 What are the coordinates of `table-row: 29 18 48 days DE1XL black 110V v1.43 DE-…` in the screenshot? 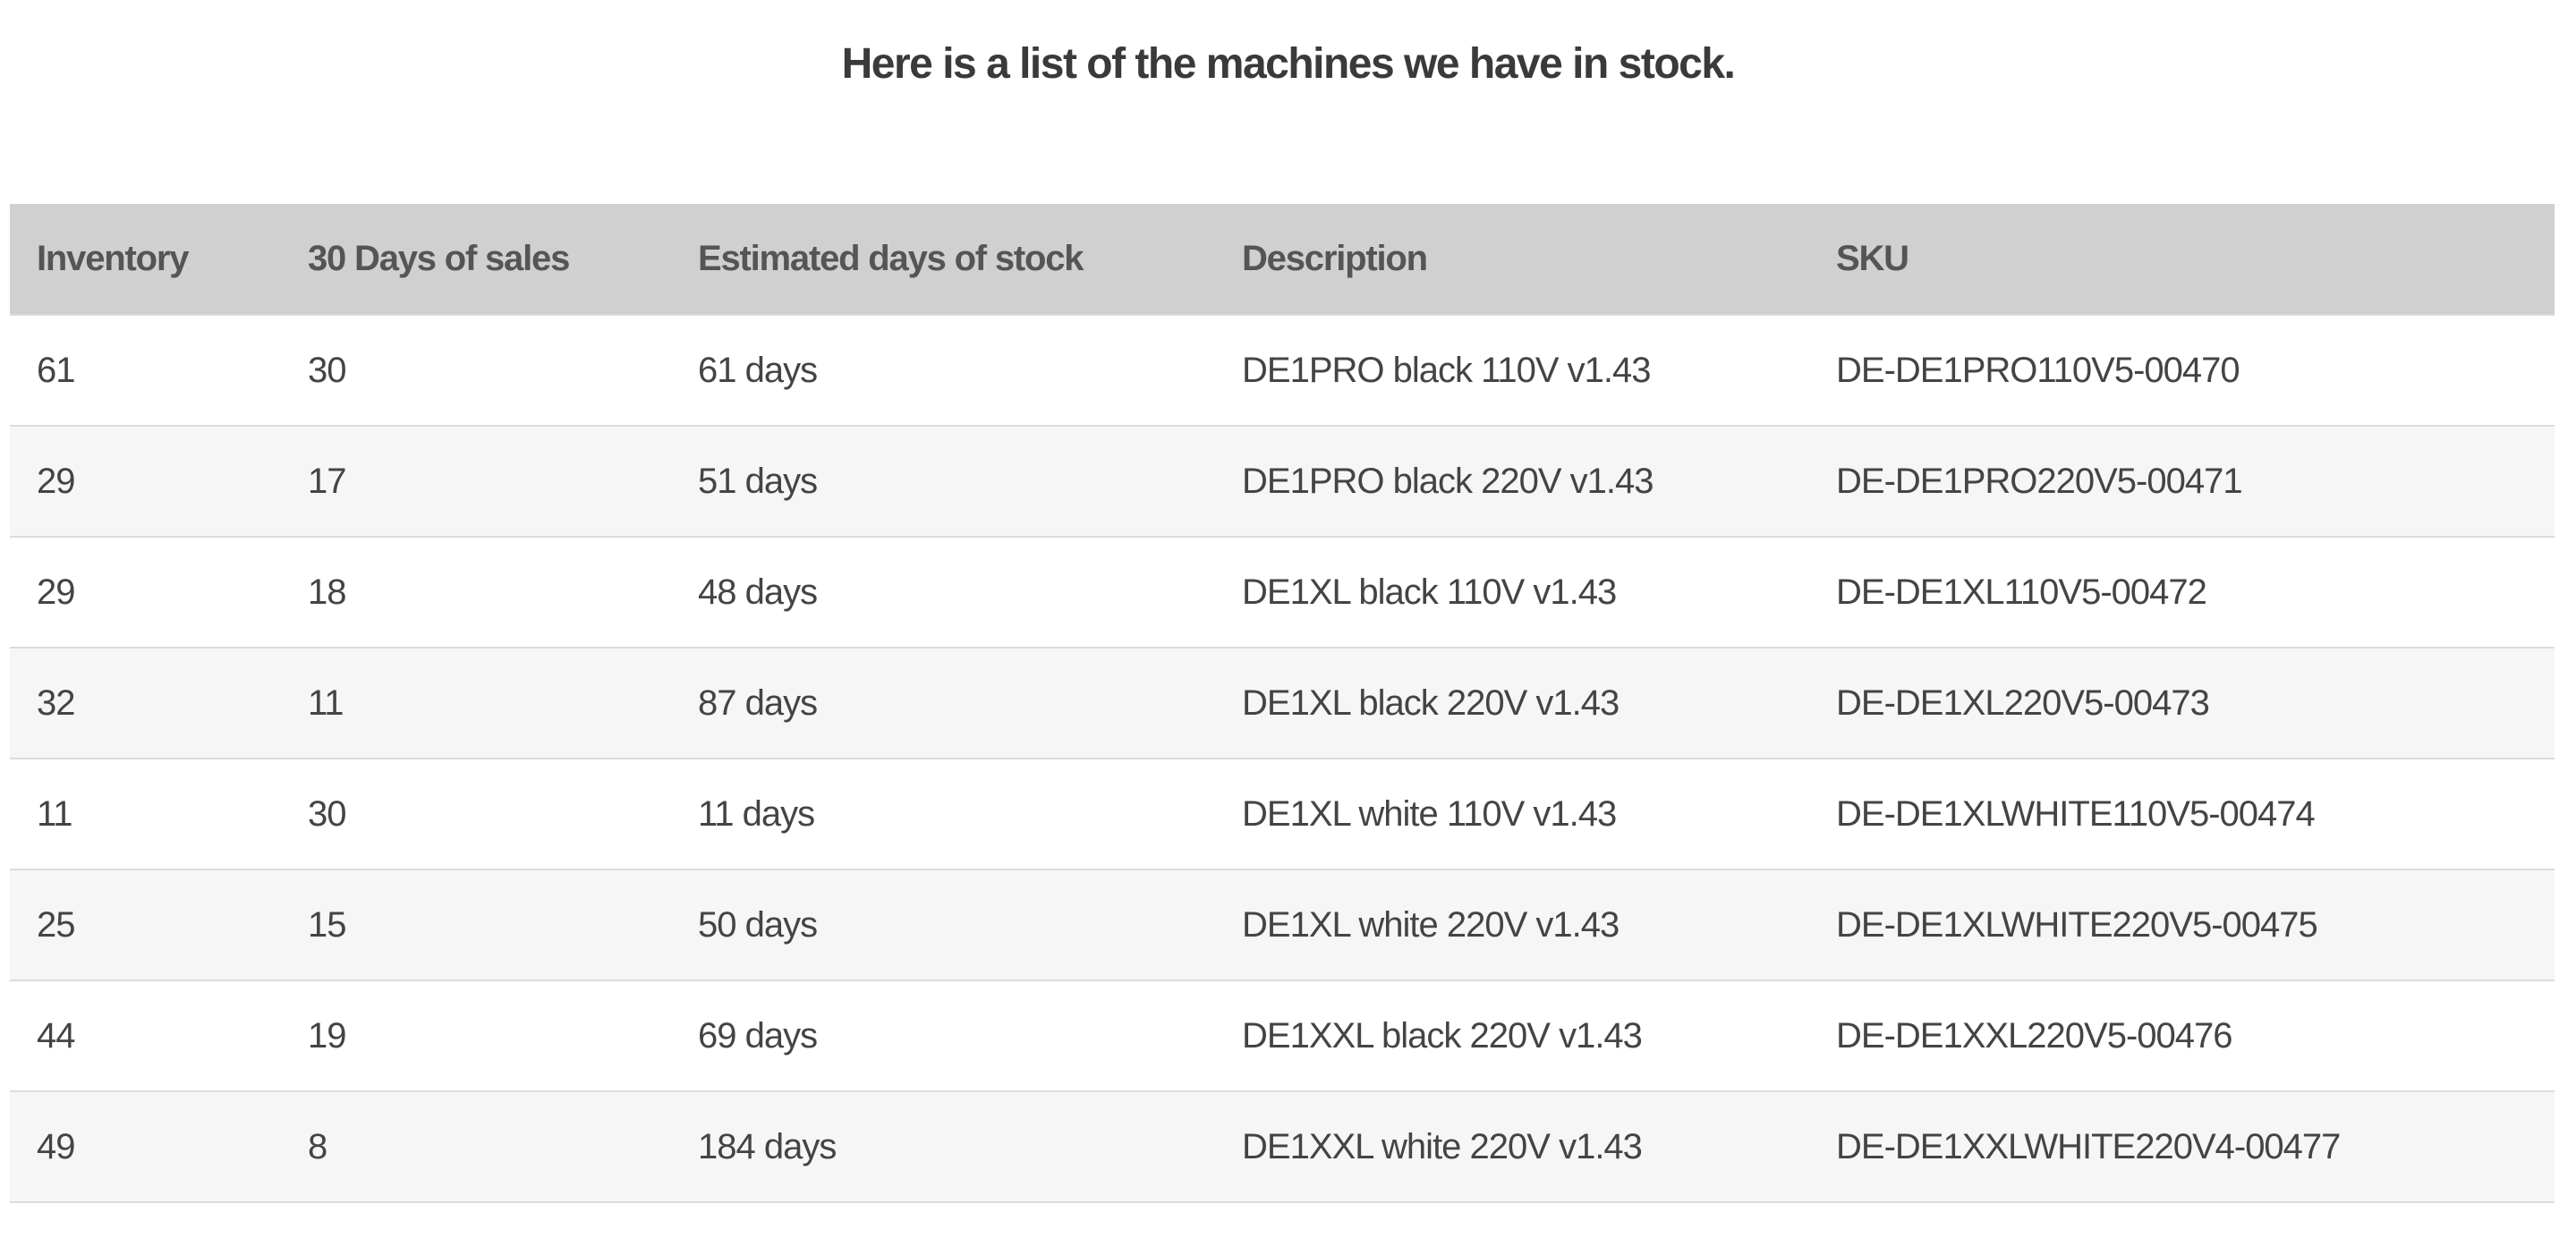 It's located at (1282, 592).